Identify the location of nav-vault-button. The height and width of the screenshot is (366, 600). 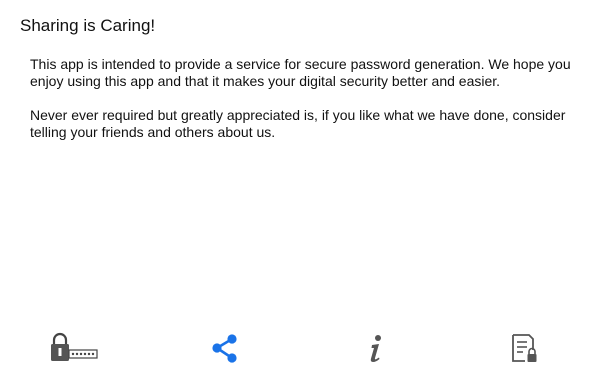
(524, 348).